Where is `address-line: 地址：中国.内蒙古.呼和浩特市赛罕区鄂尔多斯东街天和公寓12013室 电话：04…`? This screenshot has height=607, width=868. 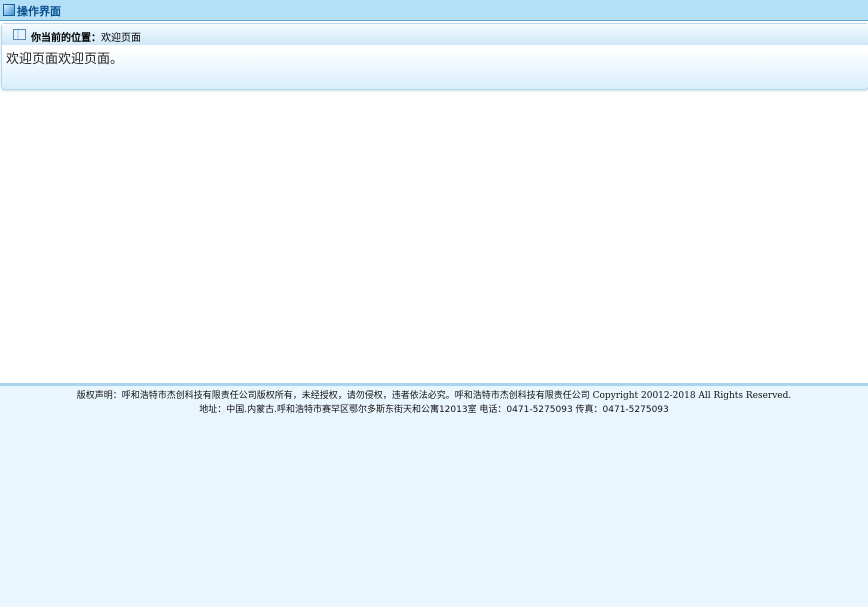 address-line: 地址：中国.内蒙古.呼和浩特市赛罕区鄂尔多斯东街天和公寓12013室 电话：04… is located at coordinates (434, 410).